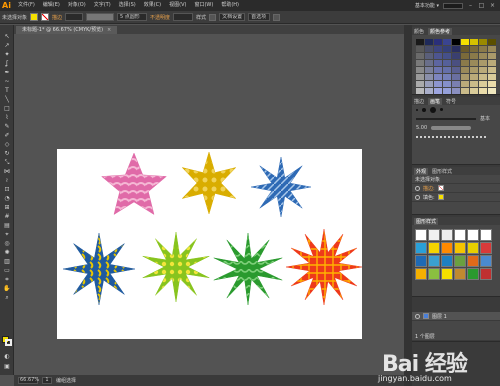  I want to click on fill-swatch, so click(34, 17).